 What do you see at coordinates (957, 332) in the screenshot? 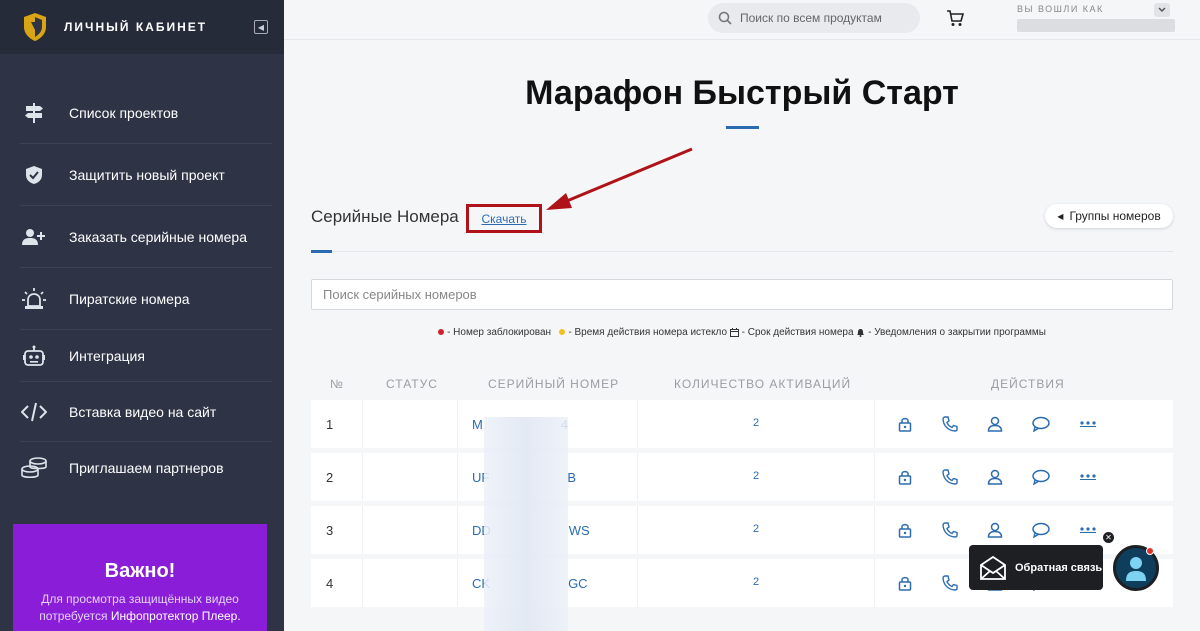
I see `legend-notifications: - Уведомления о закрытии программы` at bounding box center [957, 332].